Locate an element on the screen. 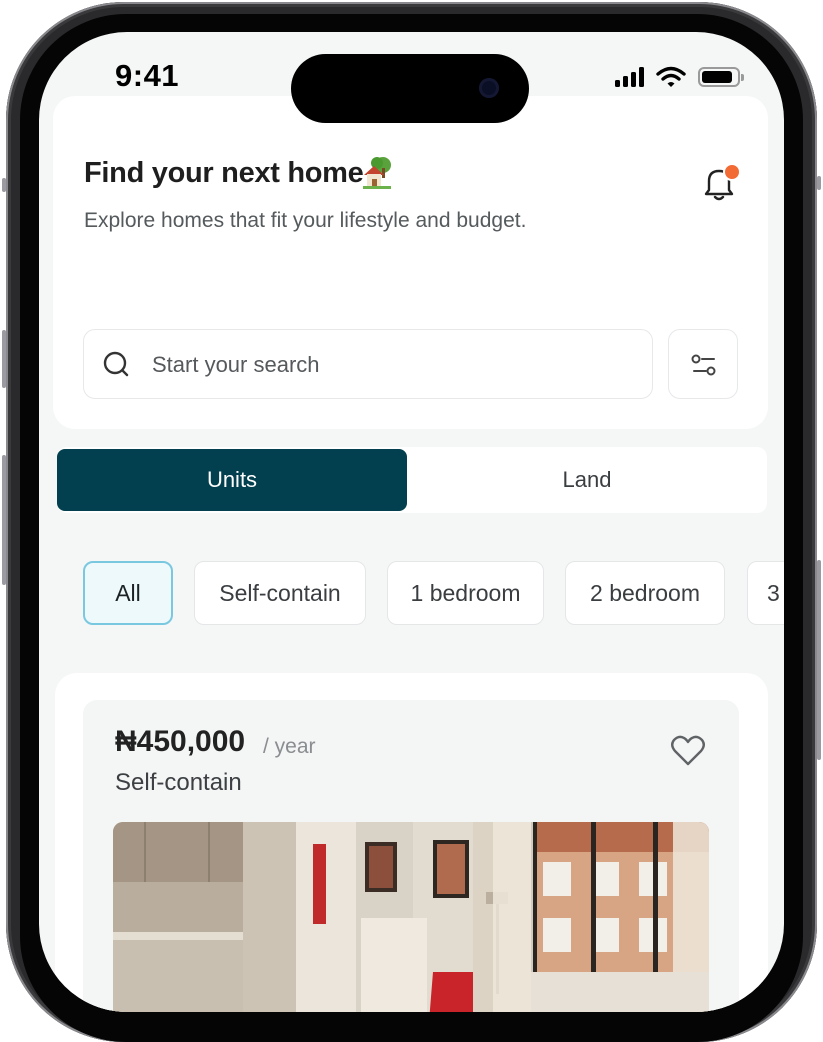  filter-button is located at coordinates (703, 364).